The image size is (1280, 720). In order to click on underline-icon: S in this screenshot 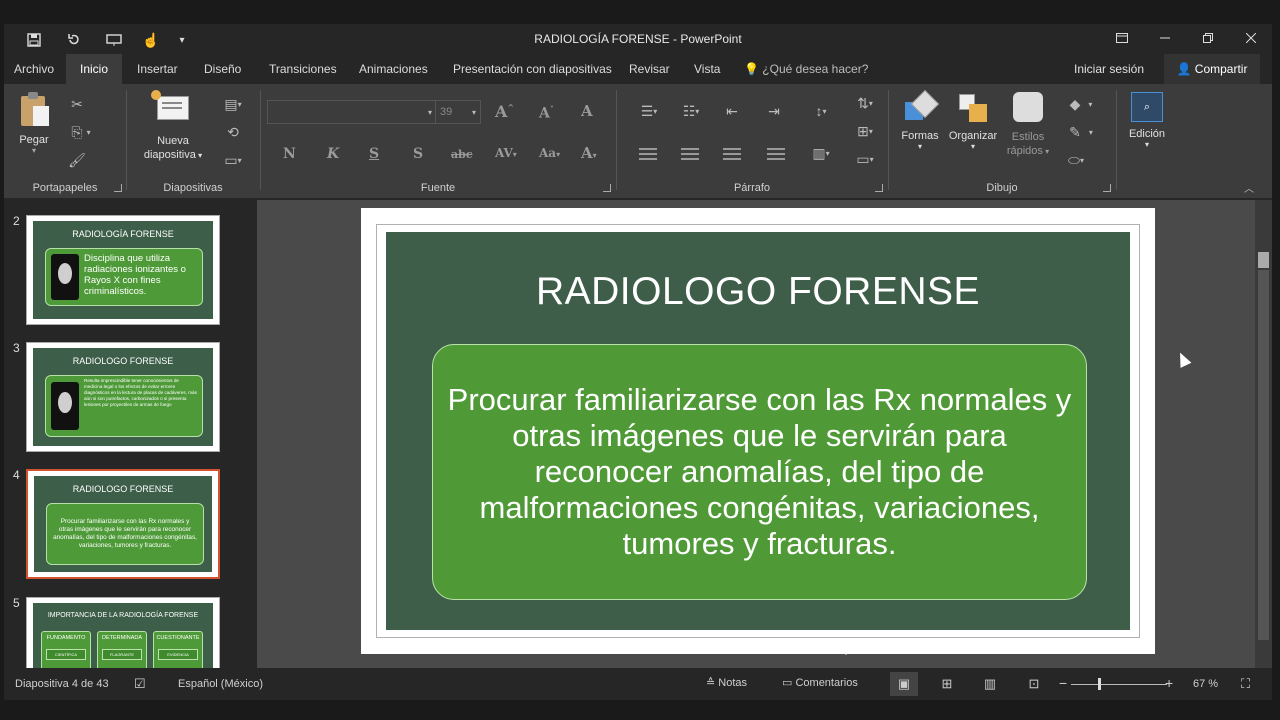, I will do `click(374, 154)`.